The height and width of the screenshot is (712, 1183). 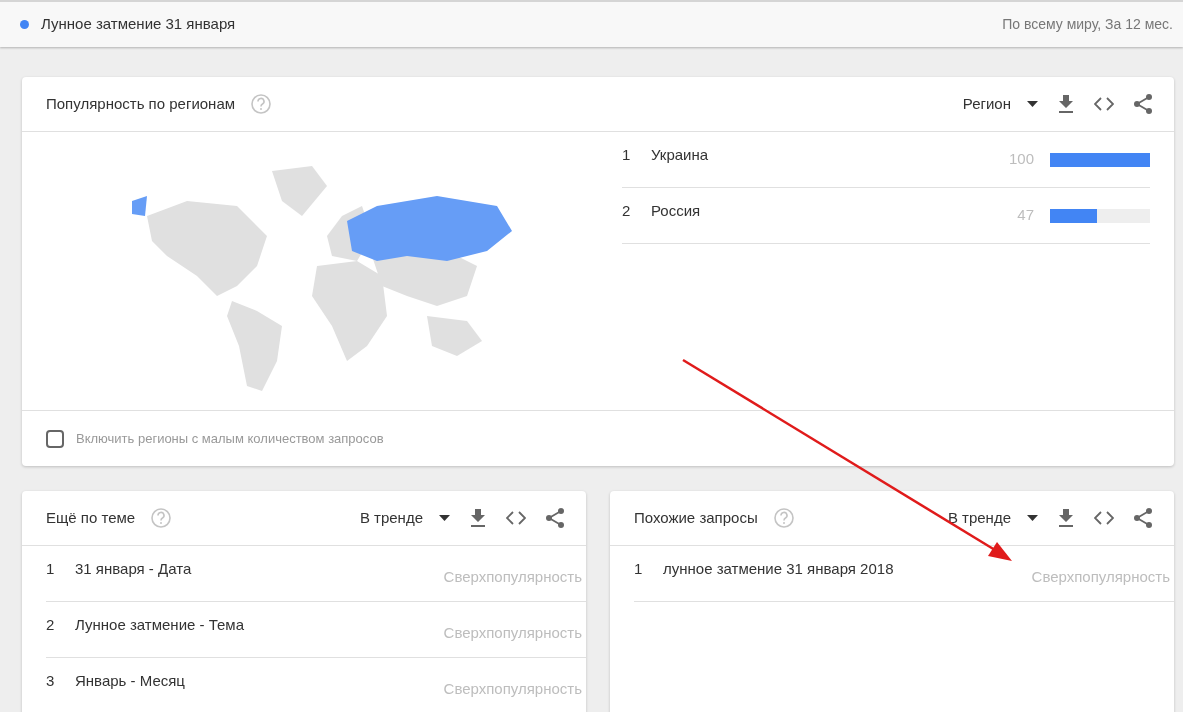 What do you see at coordinates (230, 438) in the screenshot?
I see `checkbox-label: Включить регионы с малым количеством запросов` at bounding box center [230, 438].